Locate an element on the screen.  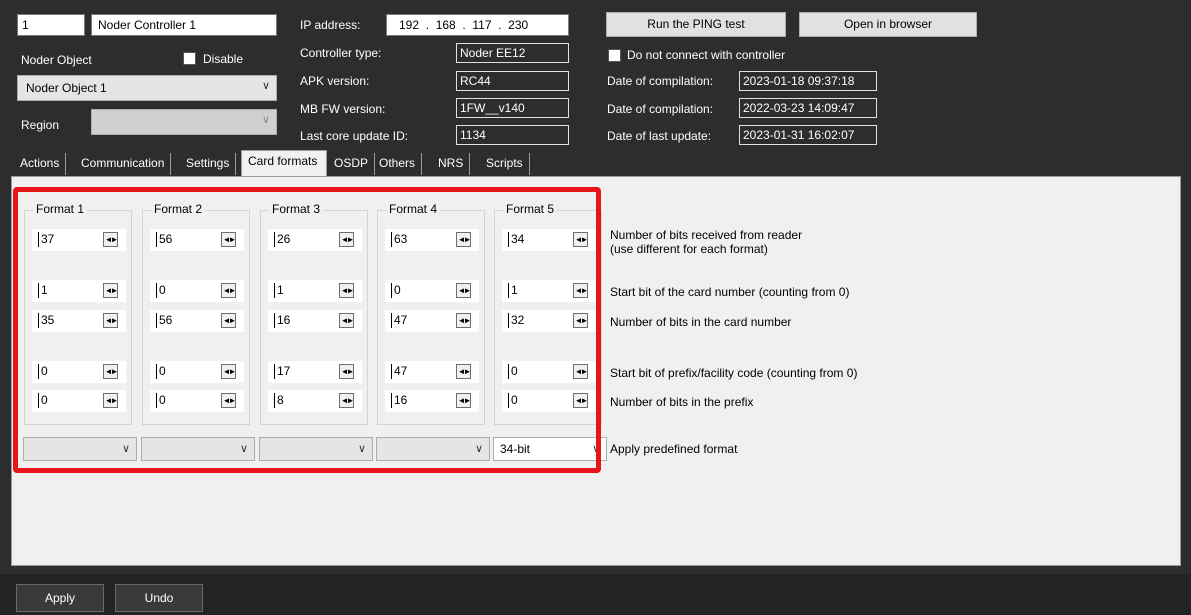
tab-others: Others is located at coordinates (398, 164).